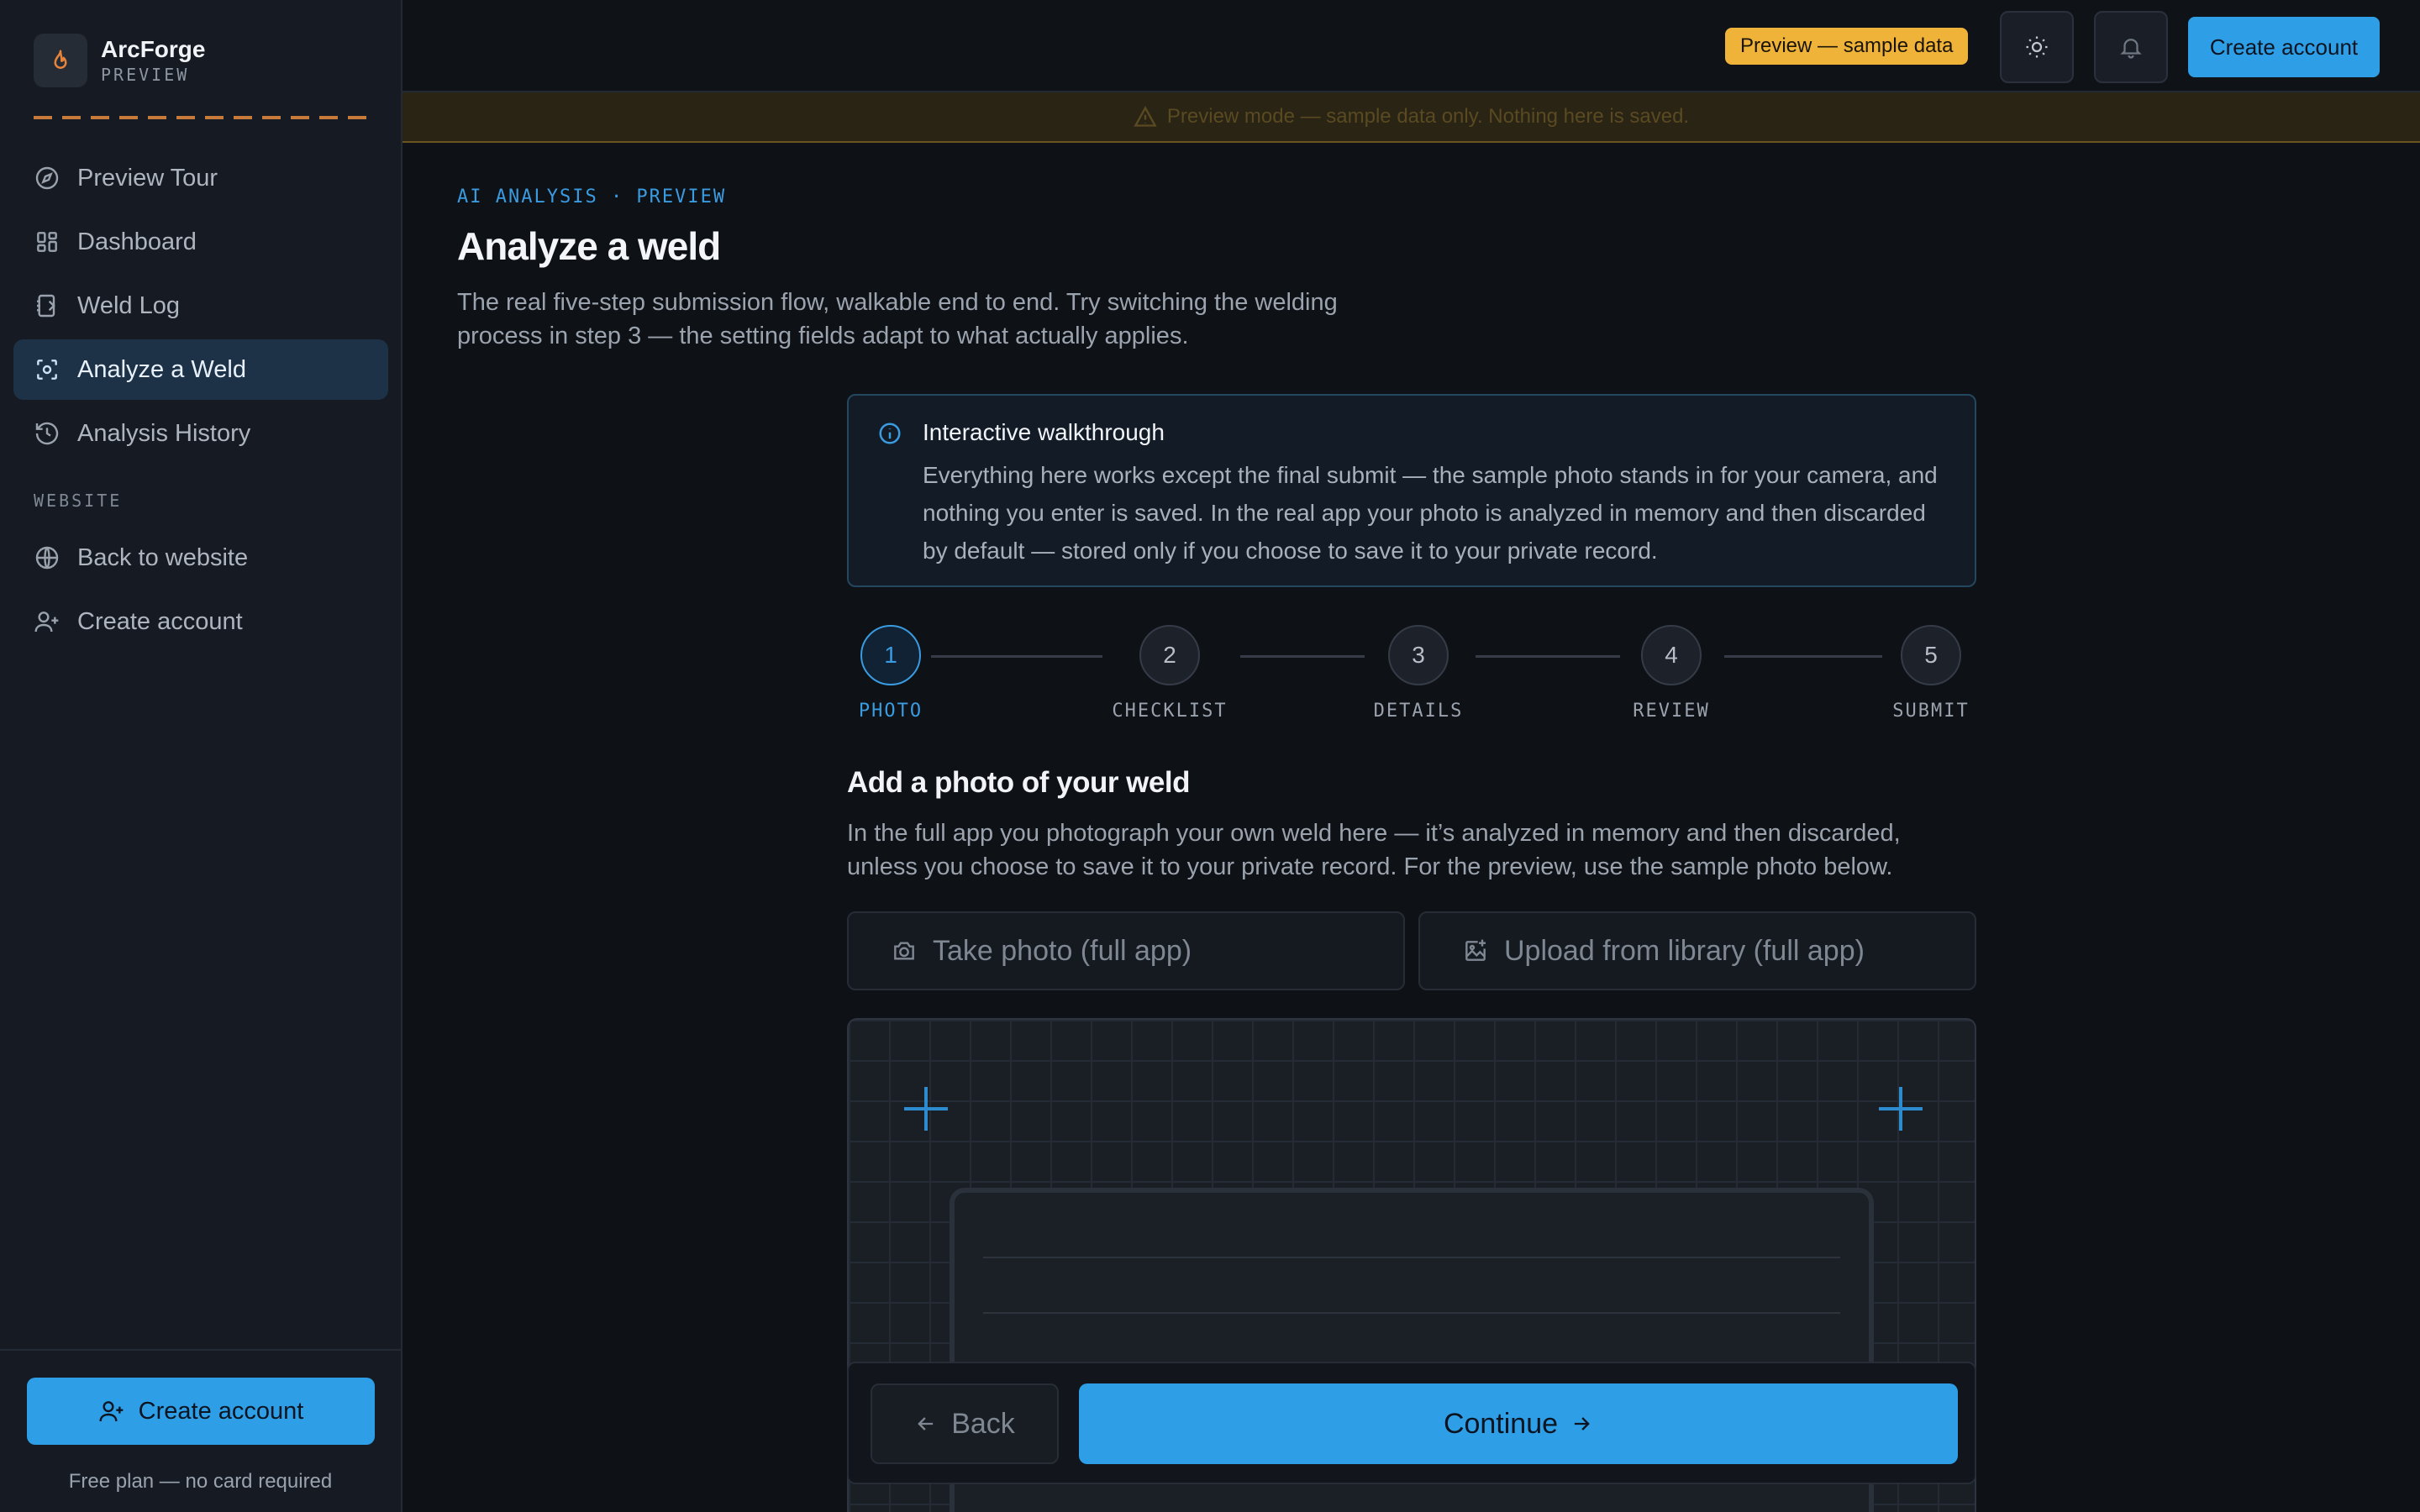 Image resolution: width=2420 pixels, height=1512 pixels. I want to click on theme-toggle-button, so click(2037, 47).